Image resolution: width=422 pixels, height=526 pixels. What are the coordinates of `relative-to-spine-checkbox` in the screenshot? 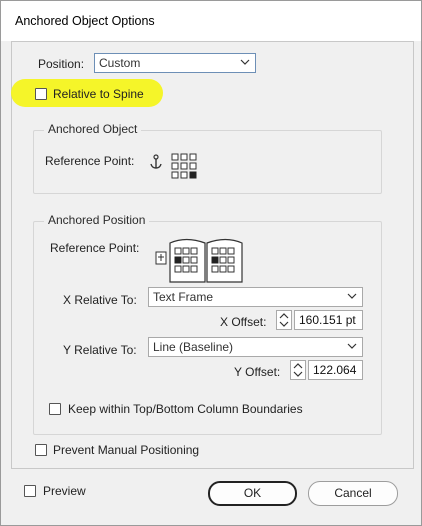 It's located at (41, 94).